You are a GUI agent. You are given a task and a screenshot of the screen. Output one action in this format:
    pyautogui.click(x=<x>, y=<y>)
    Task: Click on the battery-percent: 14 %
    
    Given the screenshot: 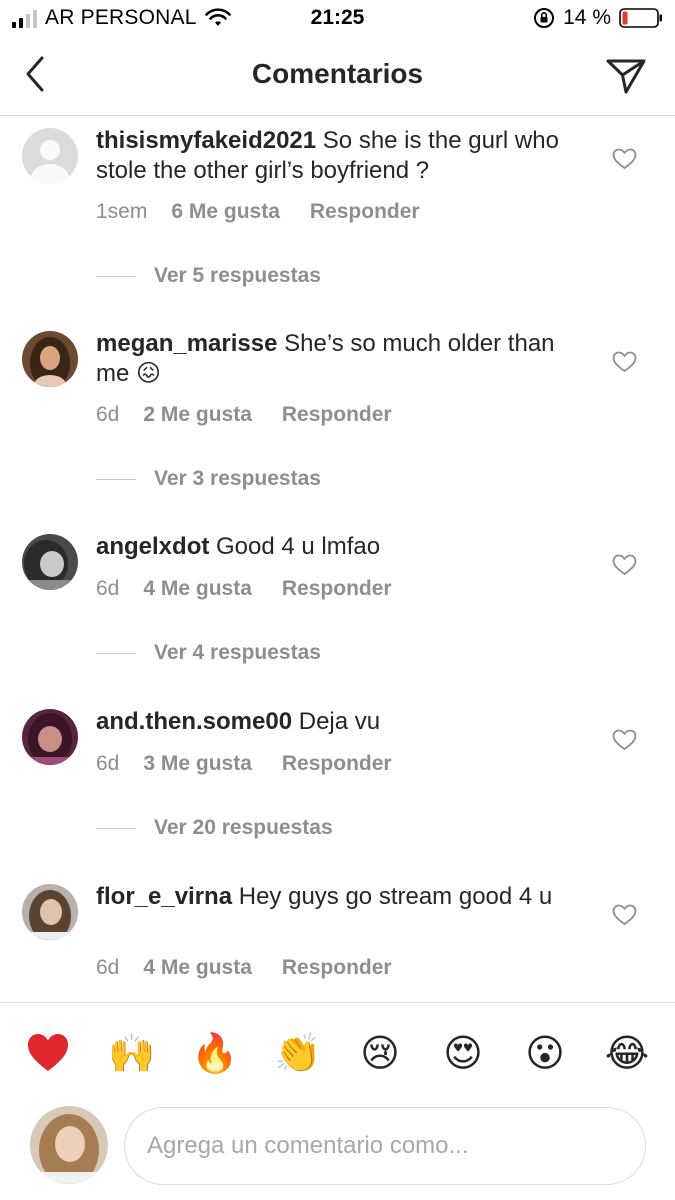 What is the action you would take?
    pyautogui.click(x=587, y=17)
    